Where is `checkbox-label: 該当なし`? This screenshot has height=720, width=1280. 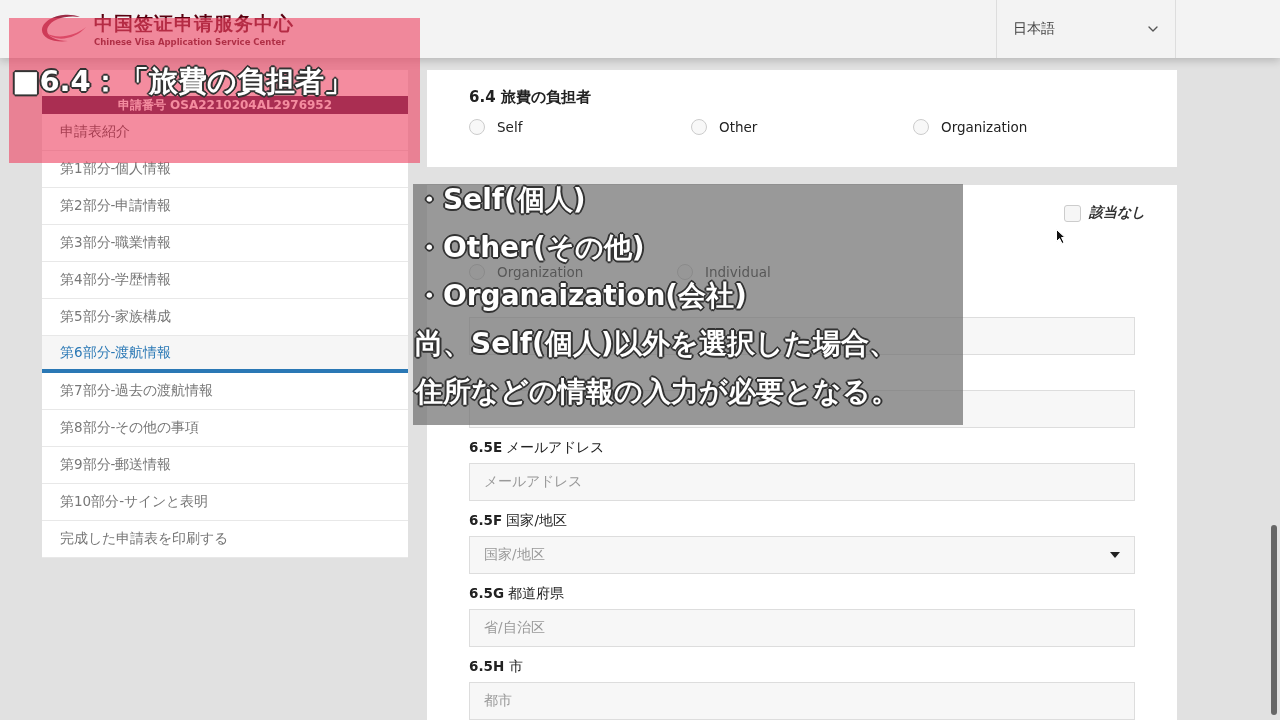 checkbox-label: 該当なし is located at coordinates (1117, 213).